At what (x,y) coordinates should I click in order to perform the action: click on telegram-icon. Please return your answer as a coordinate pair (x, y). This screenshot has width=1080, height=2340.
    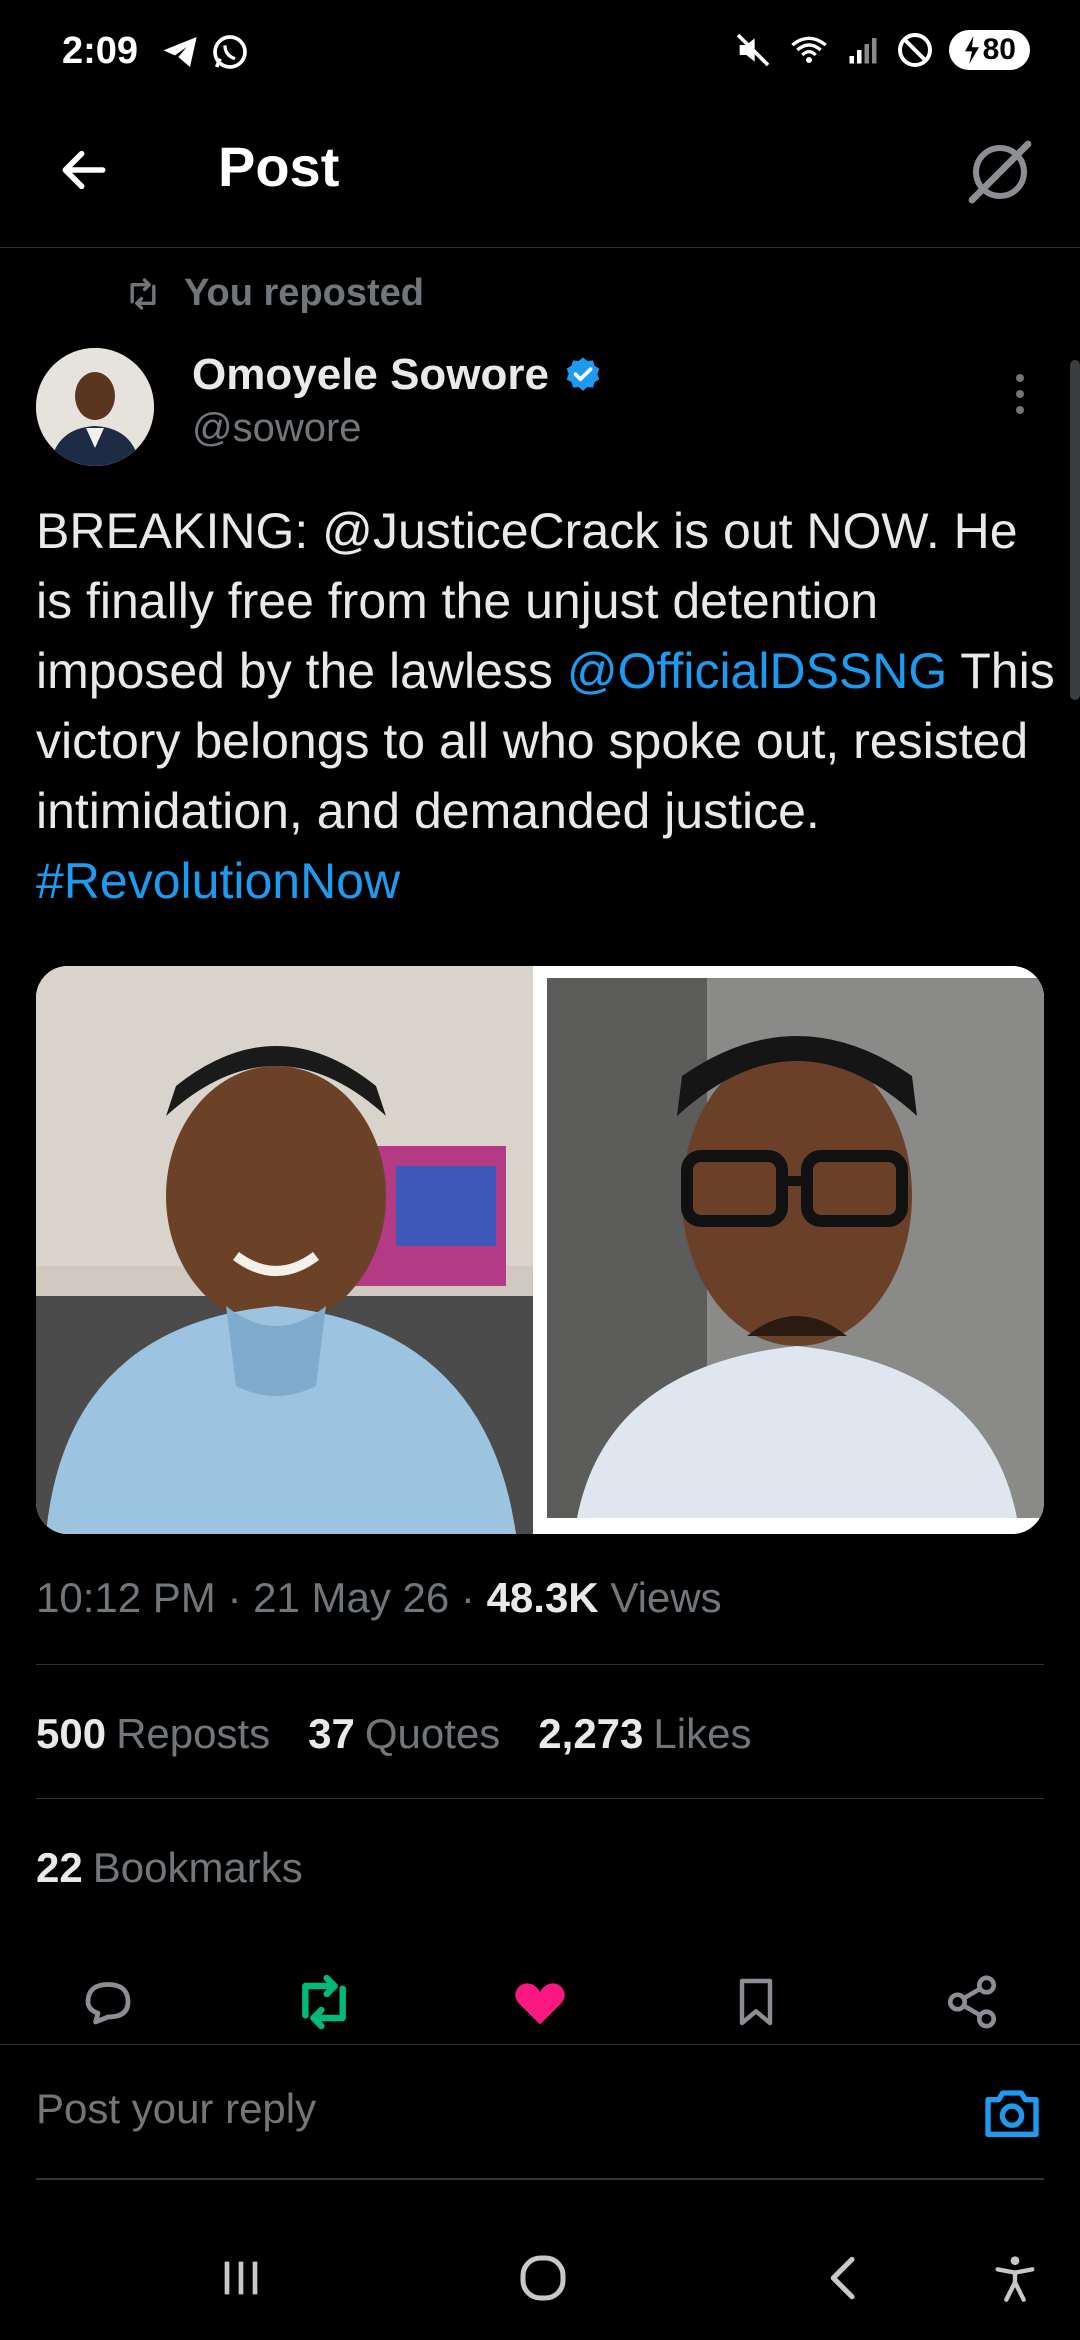
    Looking at the image, I should click on (180, 52).